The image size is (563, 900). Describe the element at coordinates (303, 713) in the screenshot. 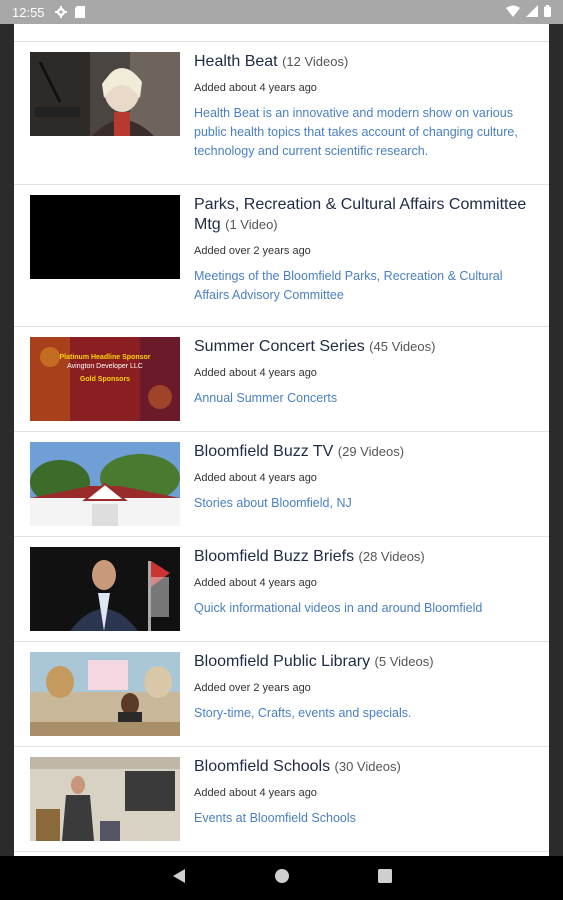

I see `channel-description: Story-time, Crafts, events and specials.` at that location.